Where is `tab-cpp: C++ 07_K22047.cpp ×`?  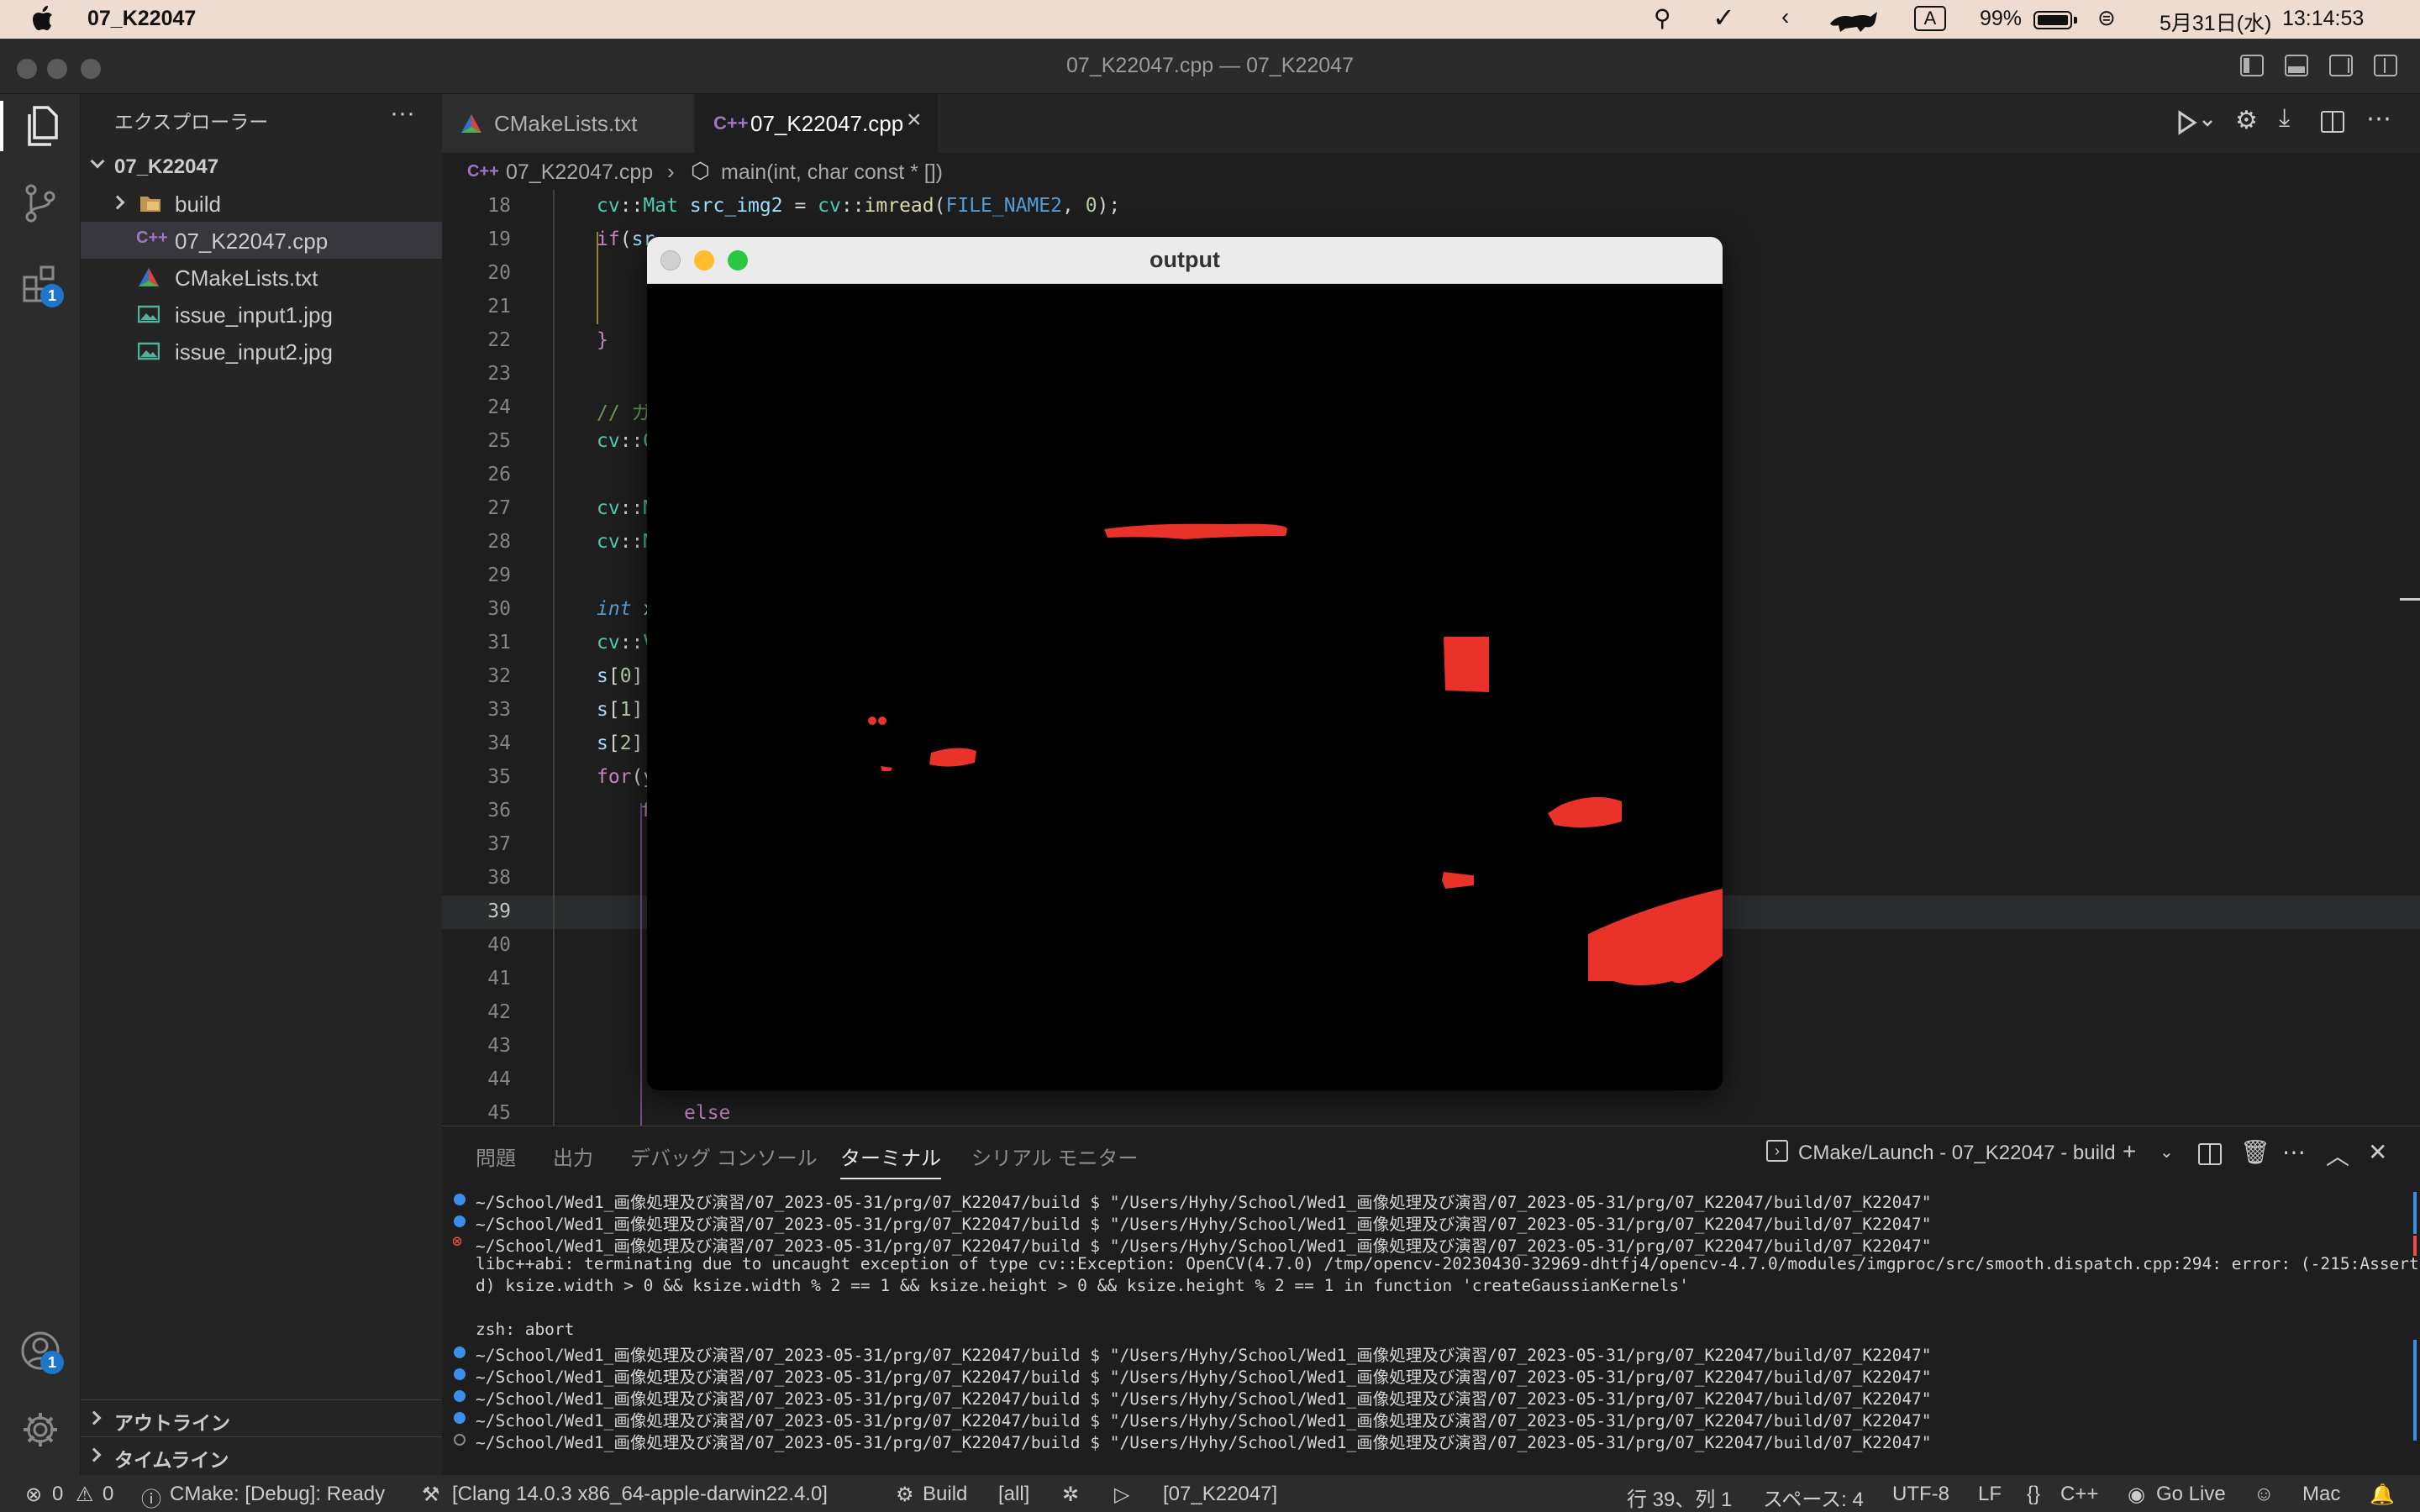 tab-cpp: C++ 07_K22047.cpp × is located at coordinates (817, 123).